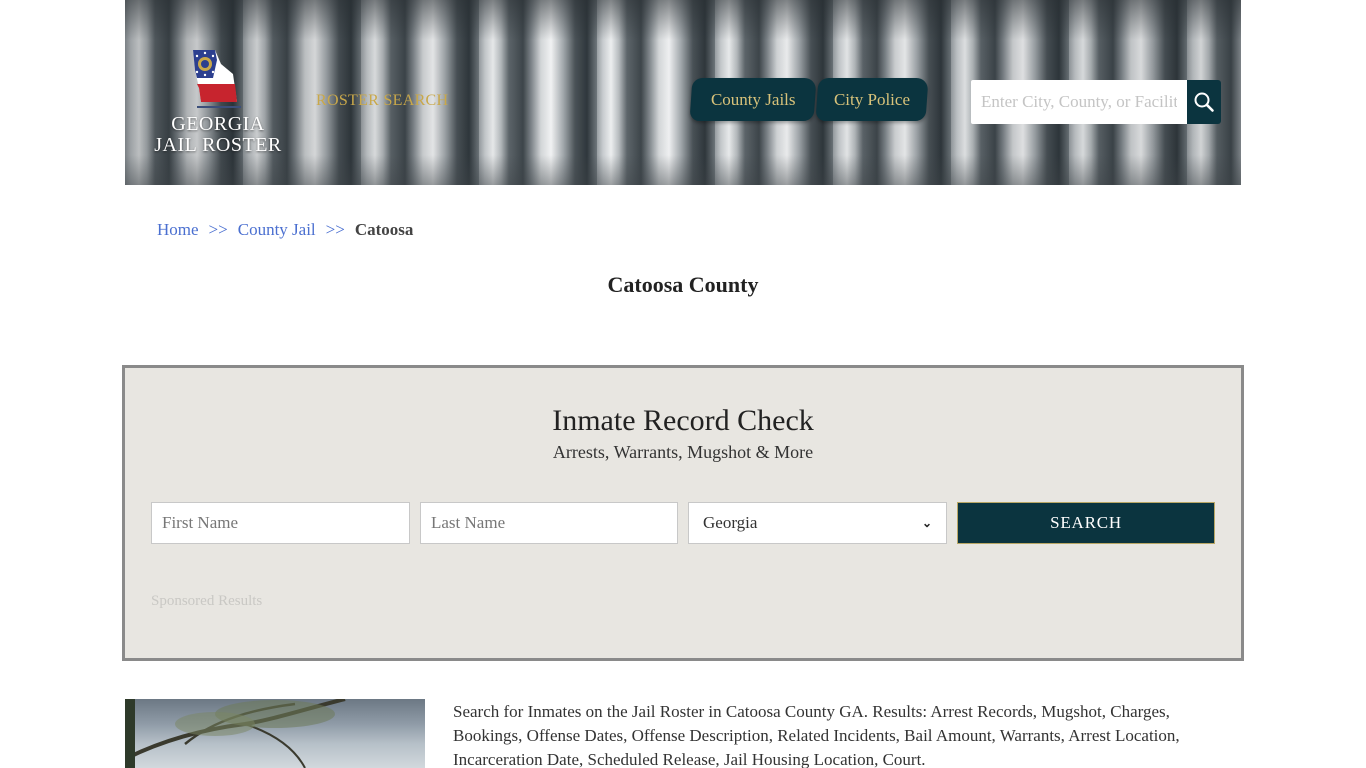 The height and width of the screenshot is (768, 1366). Describe the element at coordinates (683, 452) in the screenshot. I see `record-check-subtitle: Arrests, Warrants, Mugshot & More` at that location.